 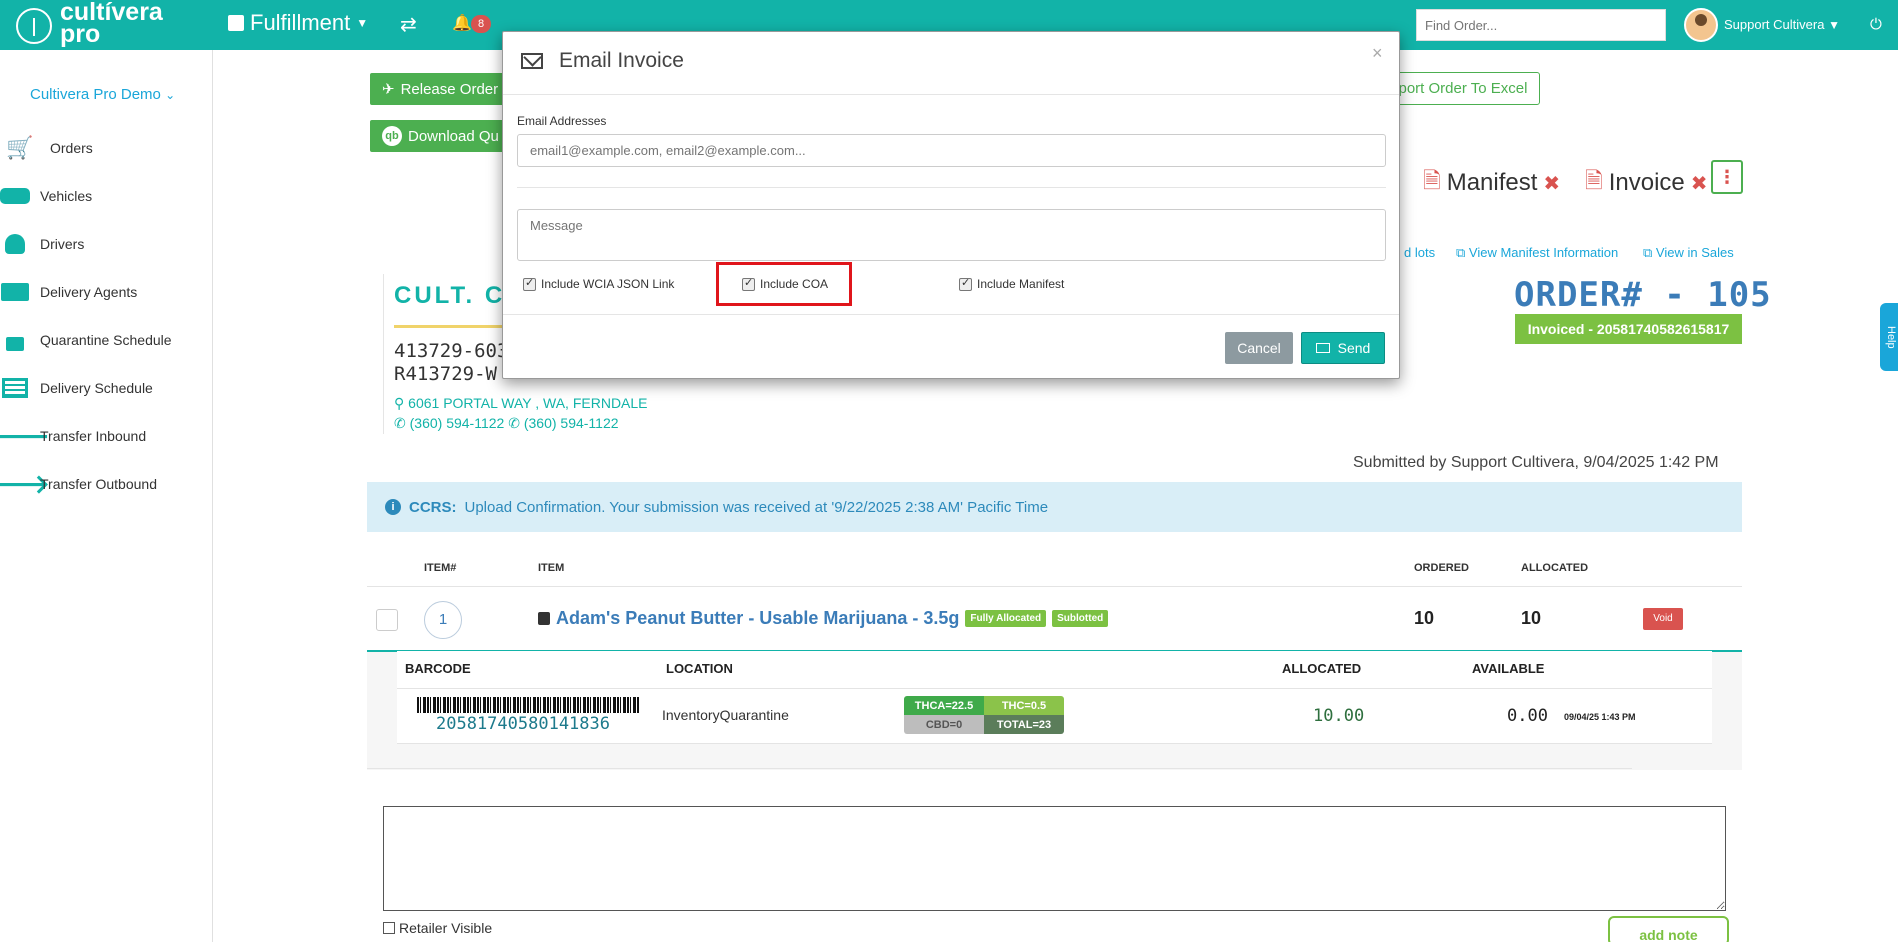 What do you see at coordinates (562, 121) in the screenshot?
I see `email-label: Email Addresses` at bounding box center [562, 121].